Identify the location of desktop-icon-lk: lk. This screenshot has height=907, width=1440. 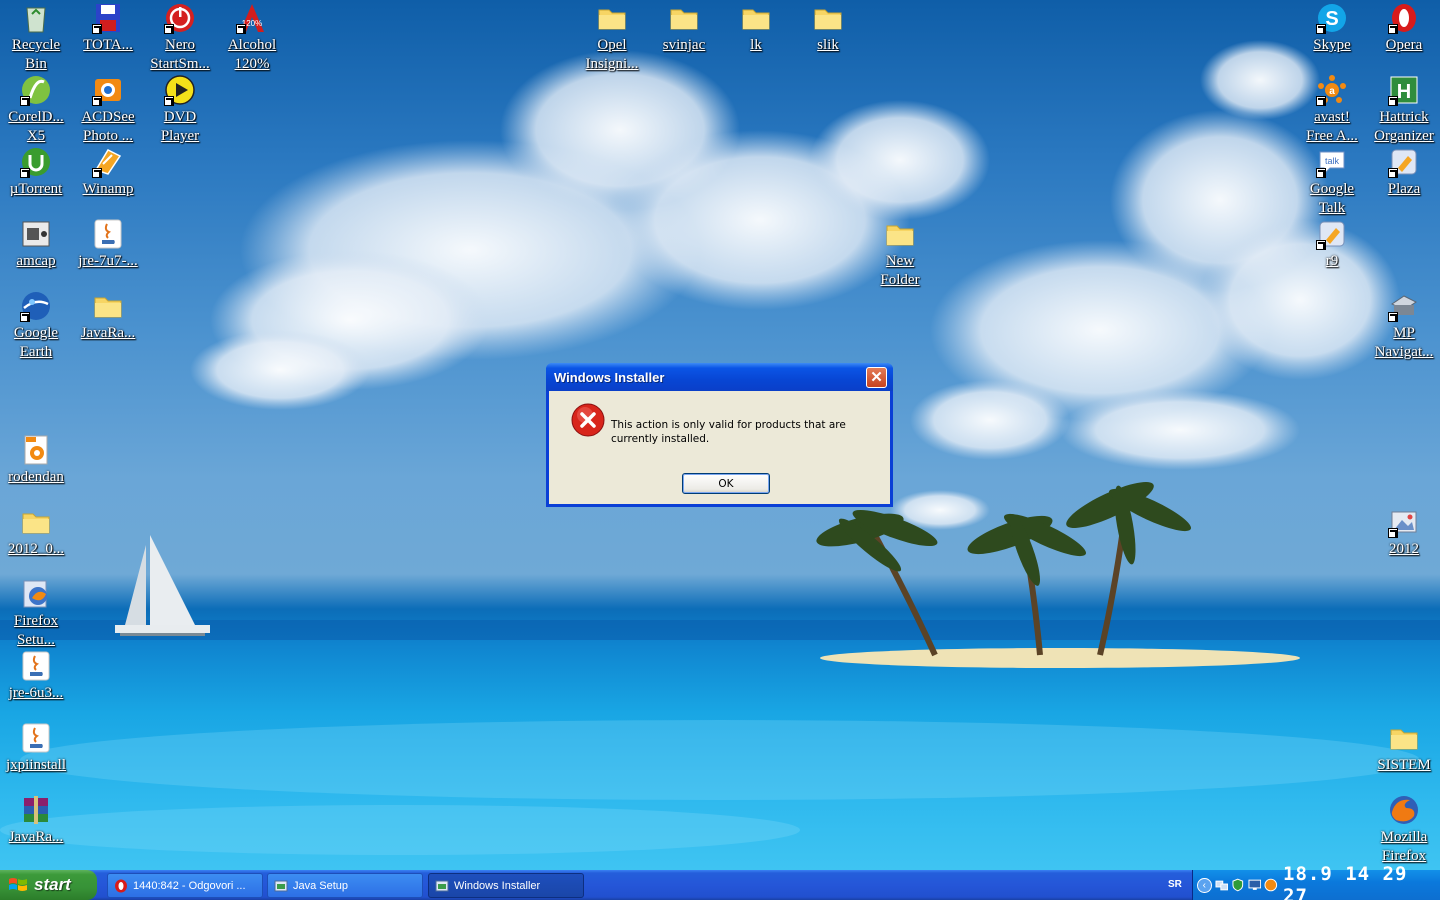
(756, 28).